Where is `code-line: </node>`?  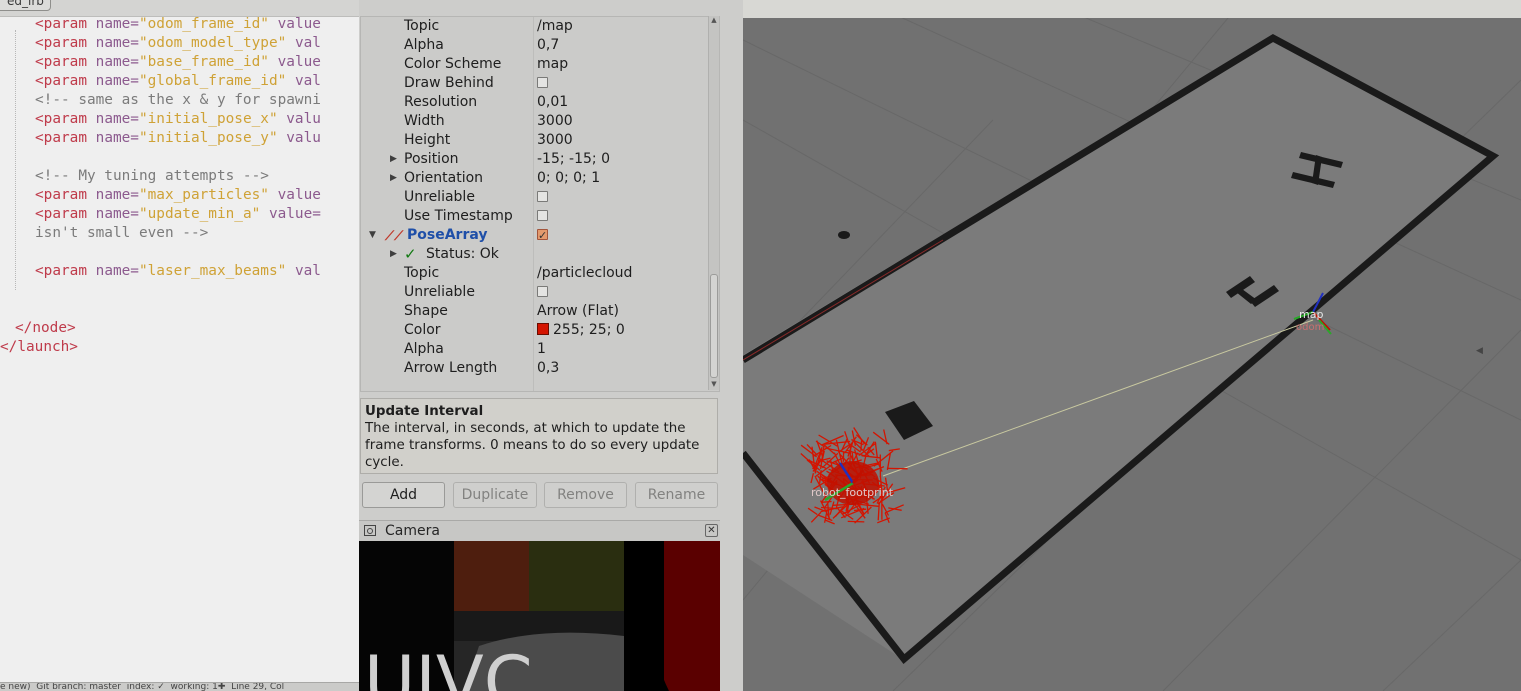 code-line: </node> is located at coordinates (160, 328).